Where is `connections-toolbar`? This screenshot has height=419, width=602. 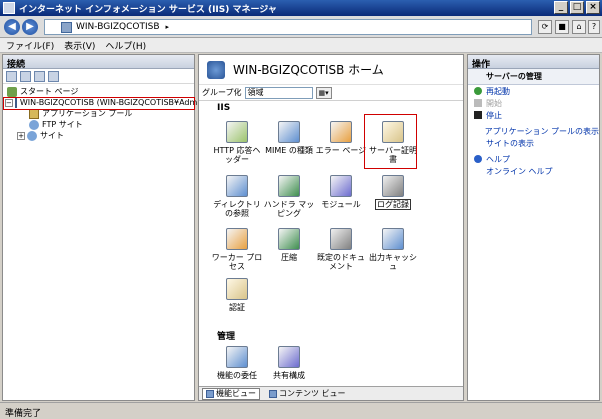 connections-toolbar is located at coordinates (98, 76).